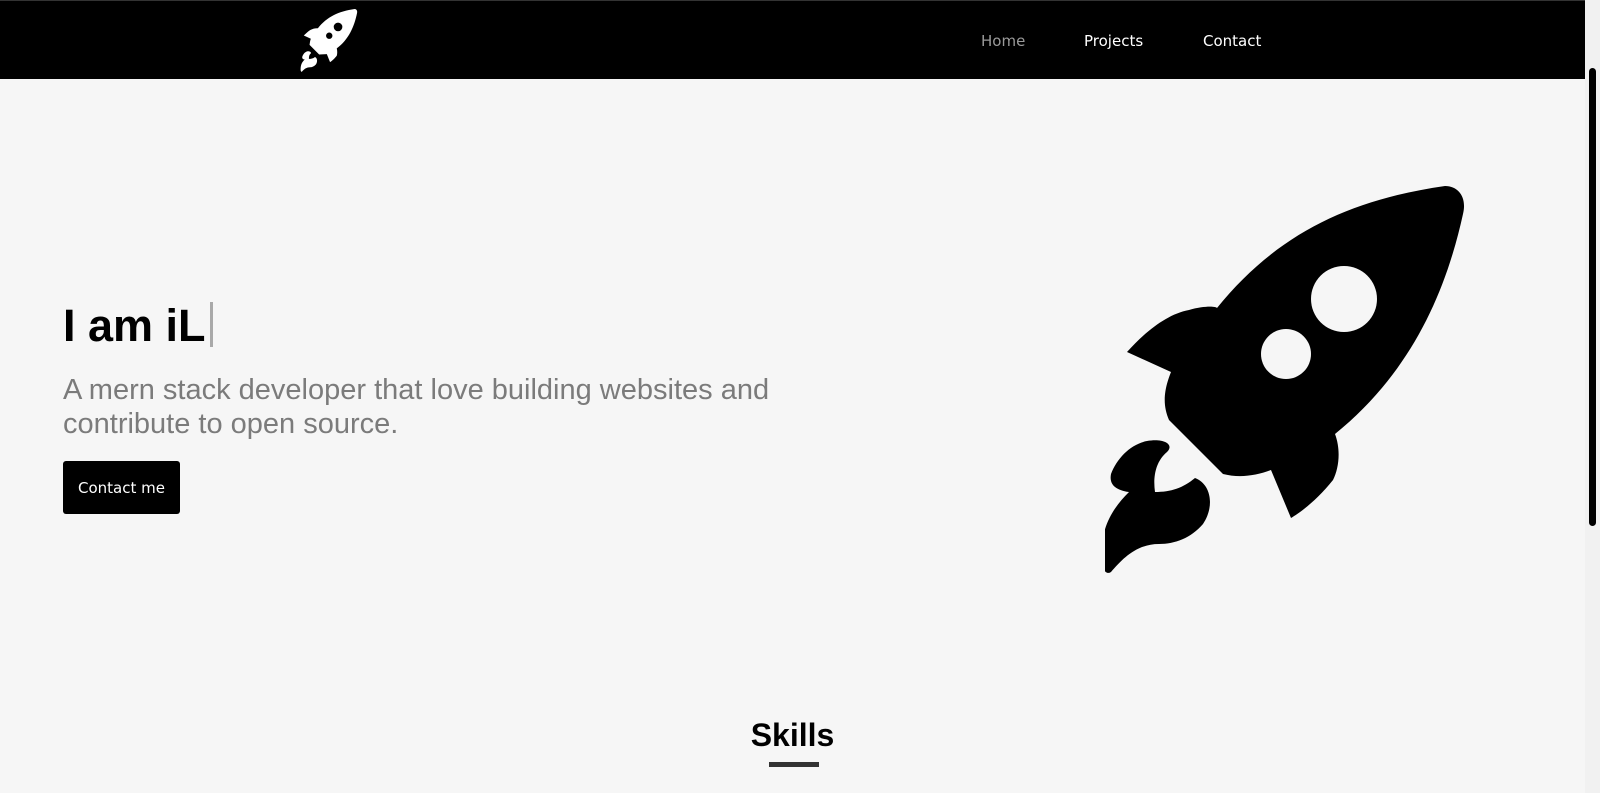  I want to click on hero-title-text: I am iL, so click(134, 325).